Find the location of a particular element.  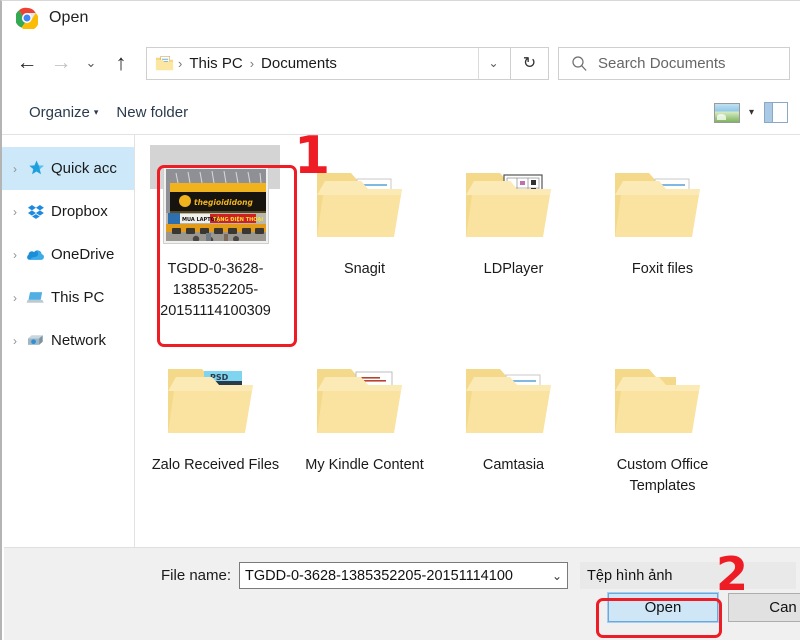

file-item-image: thegioididong MUA LAPTOP TẶNG ĐIỆN THOẠI is located at coordinates (215, 243).